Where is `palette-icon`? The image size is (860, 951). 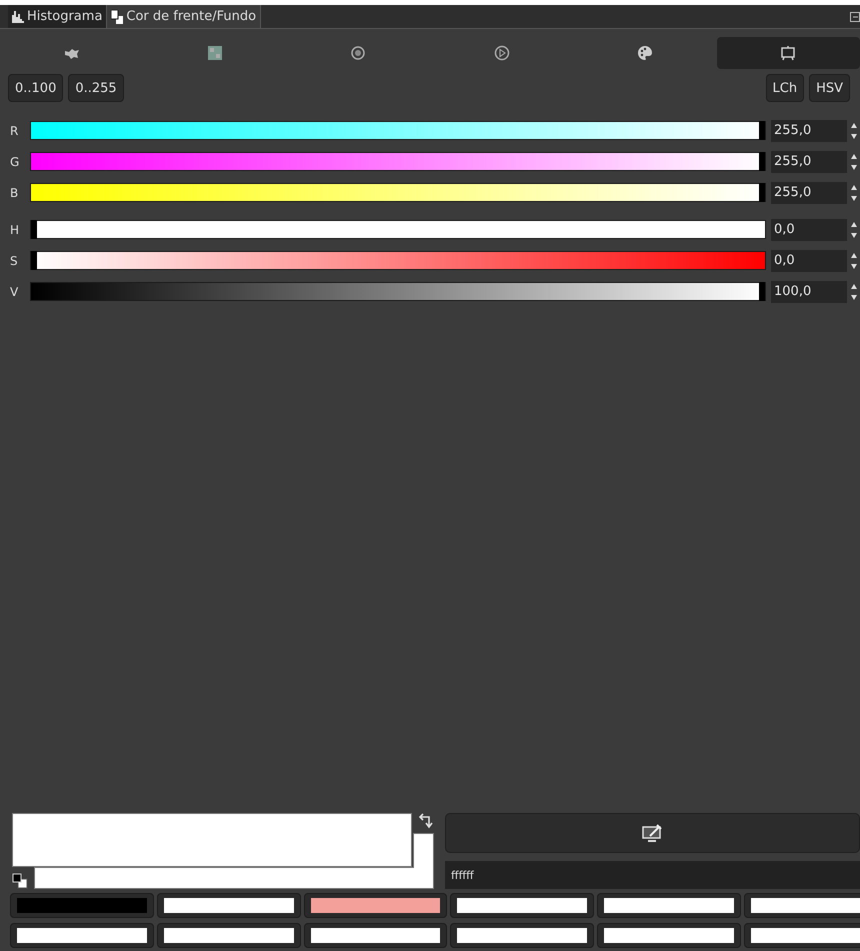
palette-icon is located at coordinates (644, 53).